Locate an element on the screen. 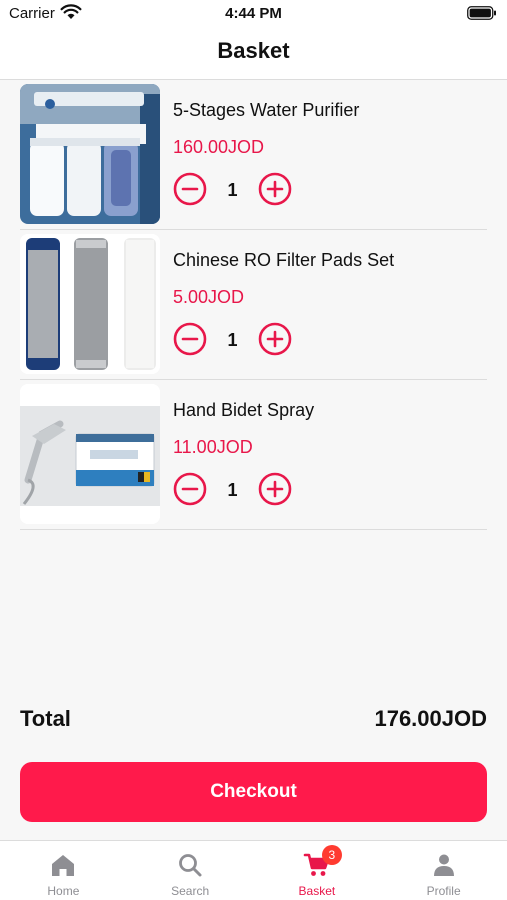  page-title: Basket is located at coordinates (253, 50).